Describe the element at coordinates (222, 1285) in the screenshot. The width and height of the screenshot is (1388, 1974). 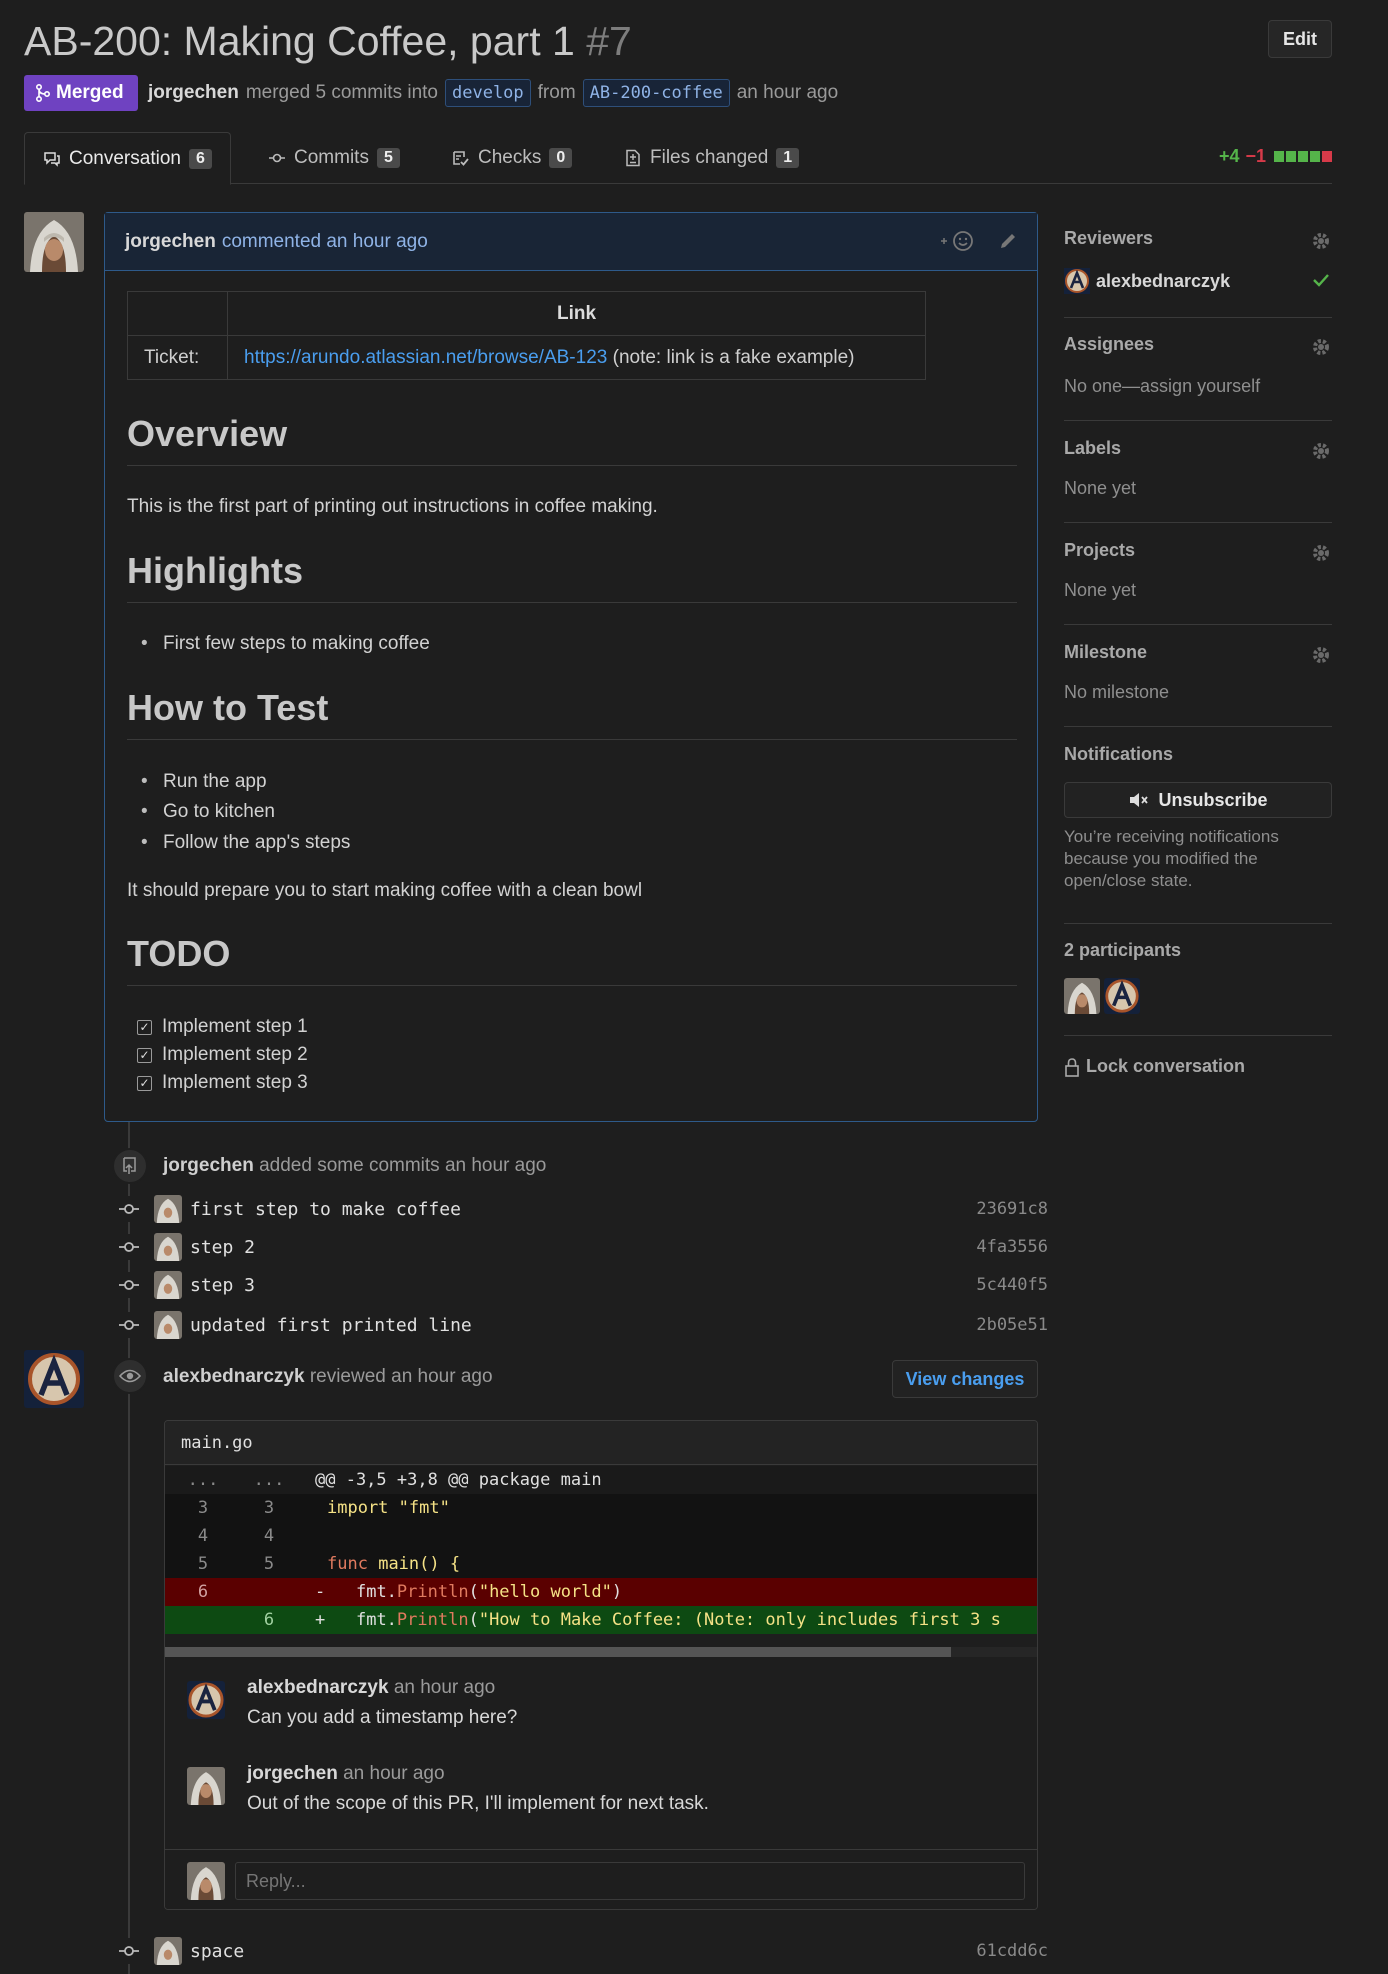
I see `commit-message: step 3` at that location.